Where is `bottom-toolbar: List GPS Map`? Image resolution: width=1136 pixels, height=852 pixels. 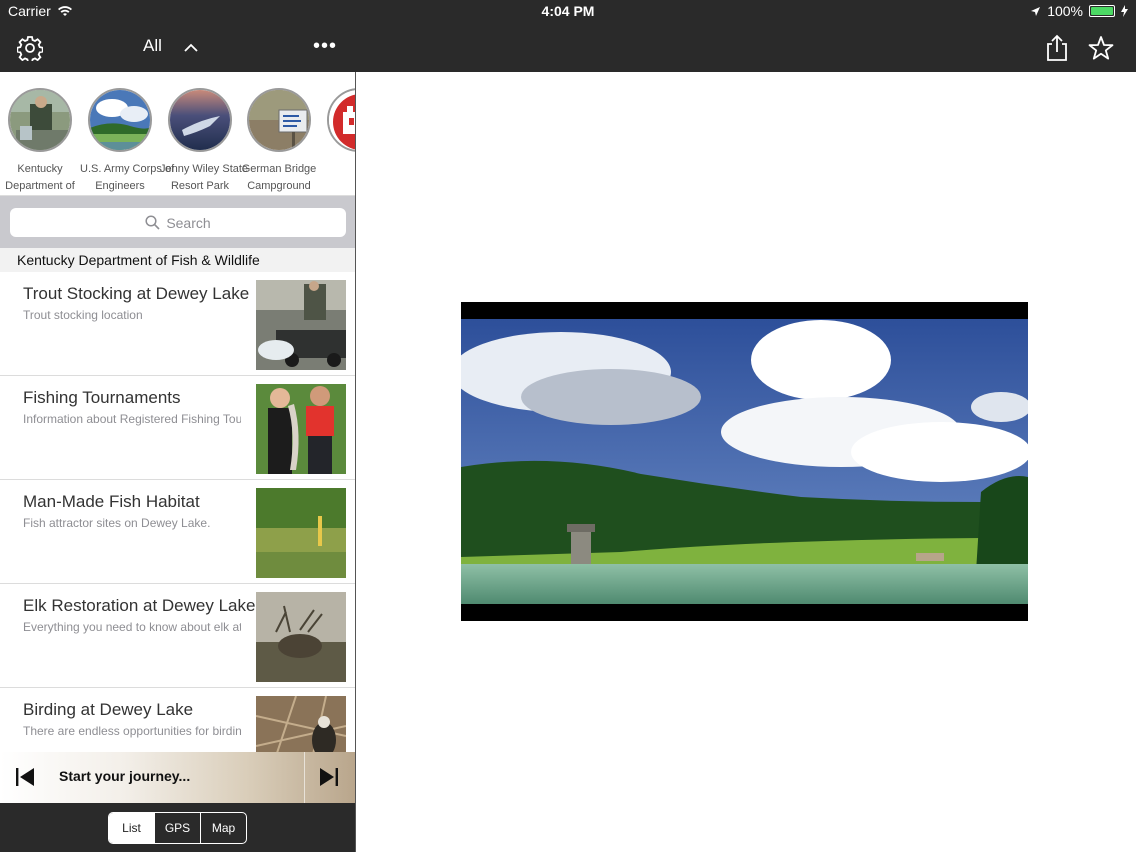
bottom-toolbar: List GPS Map is located at coordinates (177, 827).